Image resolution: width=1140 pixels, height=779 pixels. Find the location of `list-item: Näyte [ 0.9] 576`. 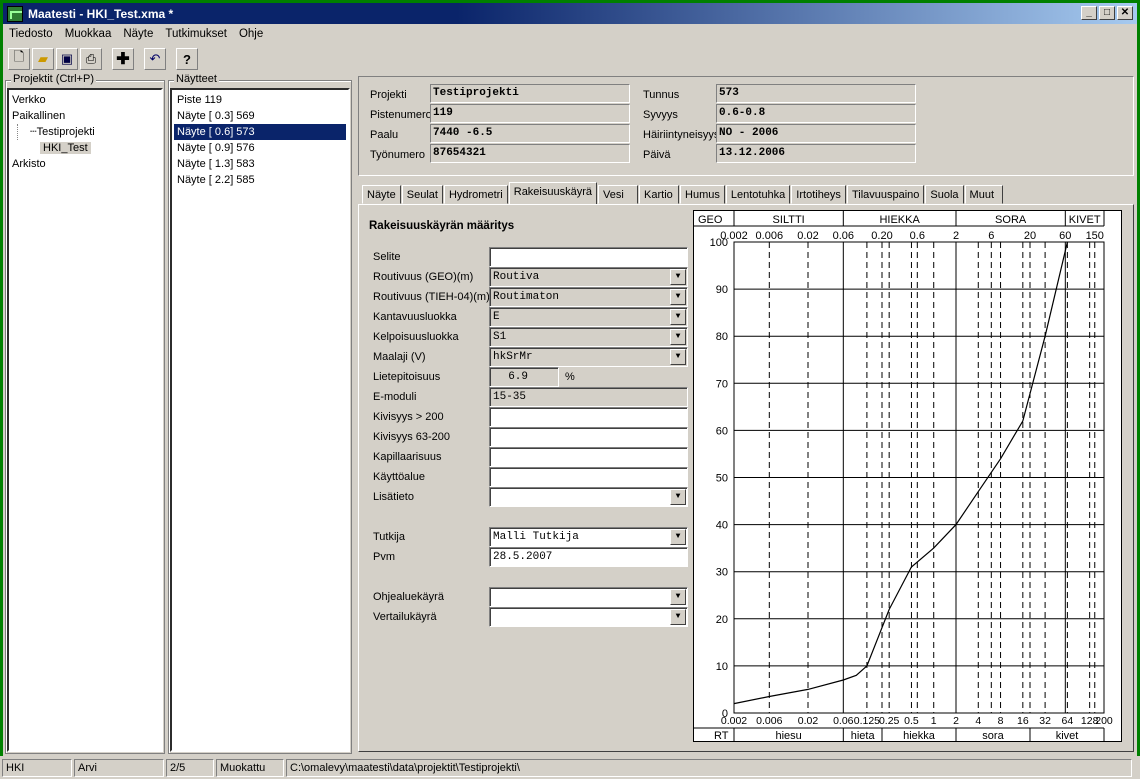

list-item: Näyte [ 0.9] 576 is located at coordinates (260, 148).